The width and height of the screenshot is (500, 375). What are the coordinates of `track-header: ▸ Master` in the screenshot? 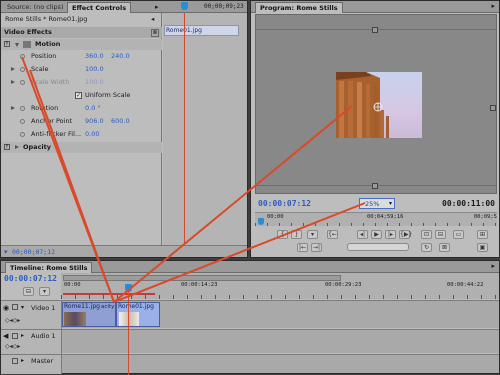 It's located at (31, 364).